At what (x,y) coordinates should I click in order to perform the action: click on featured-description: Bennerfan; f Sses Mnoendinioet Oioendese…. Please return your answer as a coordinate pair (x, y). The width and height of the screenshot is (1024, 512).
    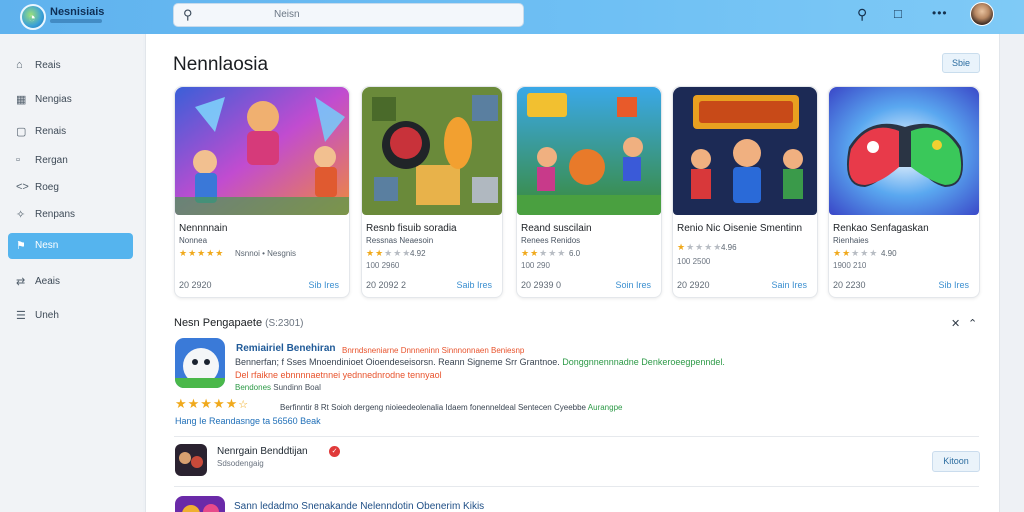
    Looking at the image, I should click on (480, 362).